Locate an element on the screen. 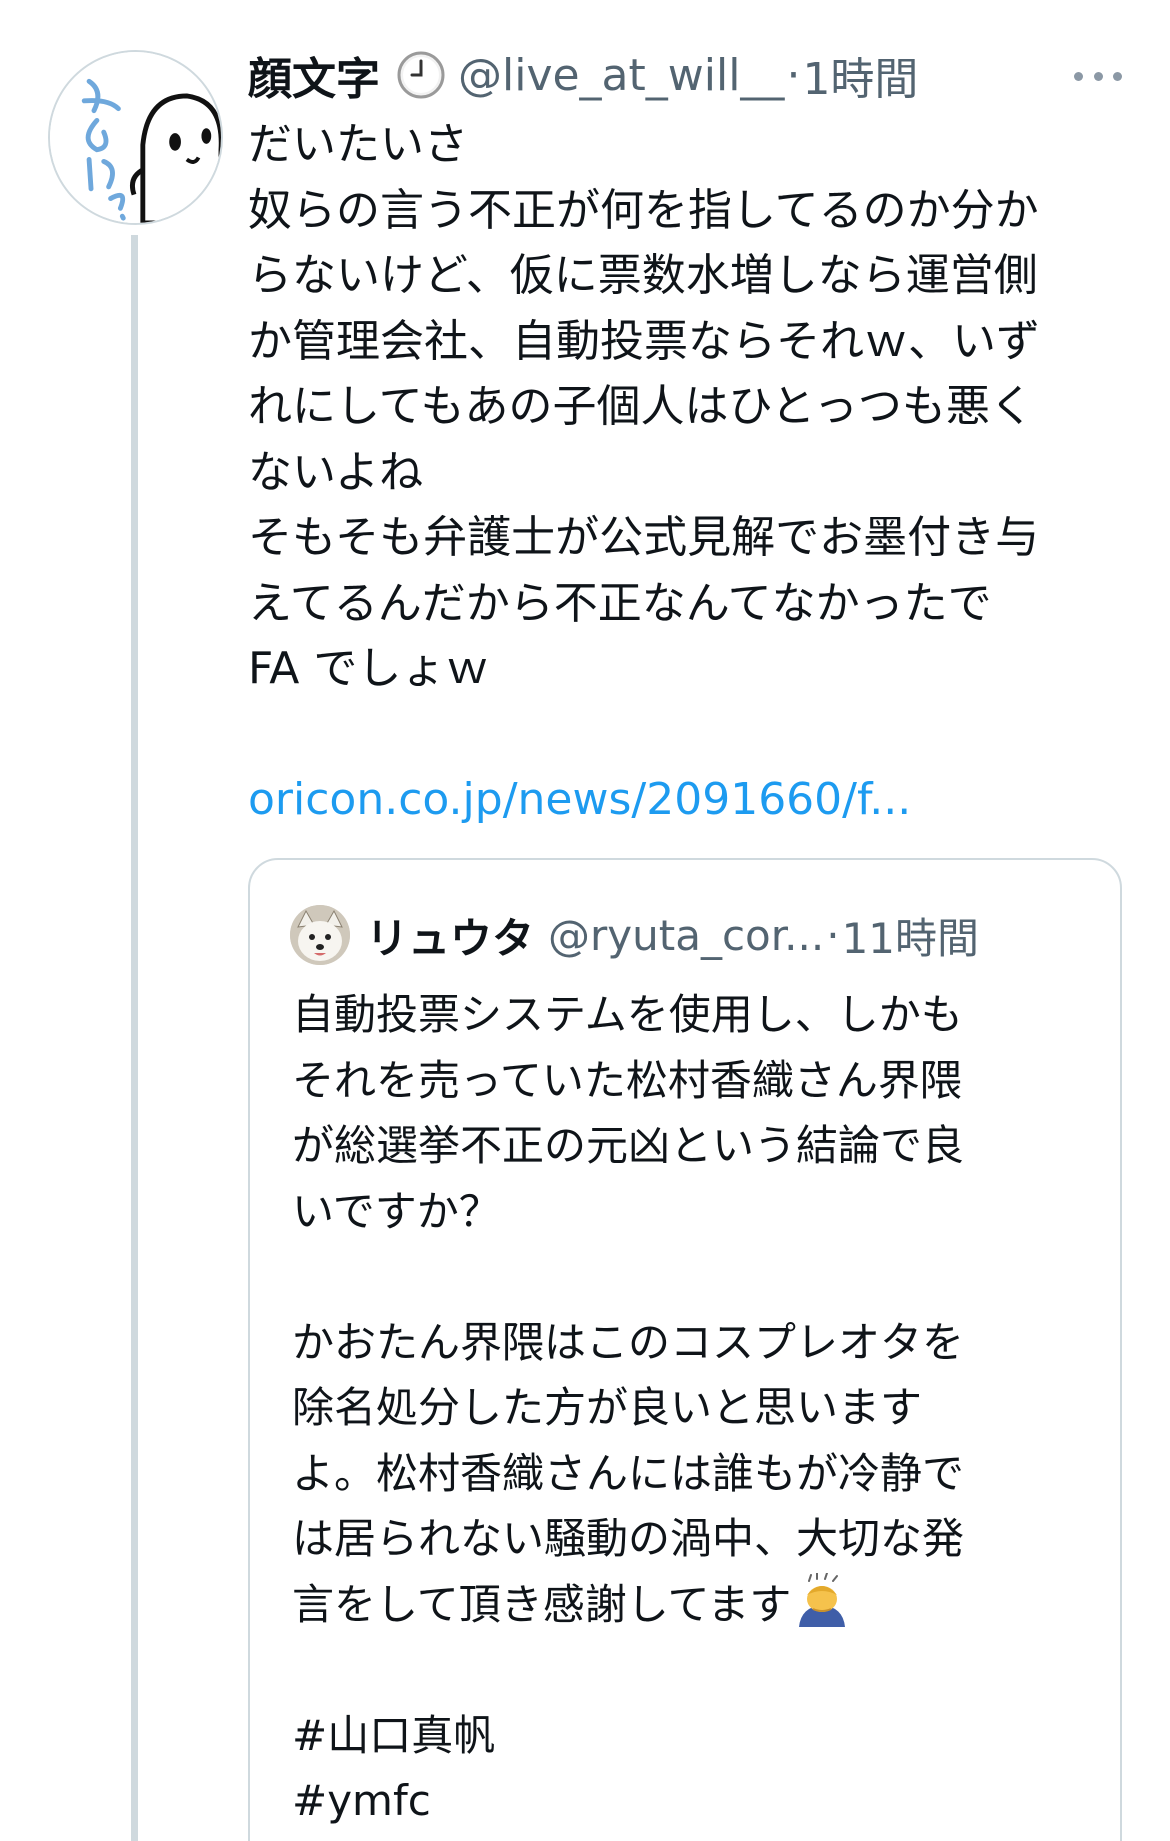 The height and width of the screenshot is (1841, 1170). tweet-text-line: か管理会社、自動投票ならそれｗ、いず is located at coordinates (644, 341).